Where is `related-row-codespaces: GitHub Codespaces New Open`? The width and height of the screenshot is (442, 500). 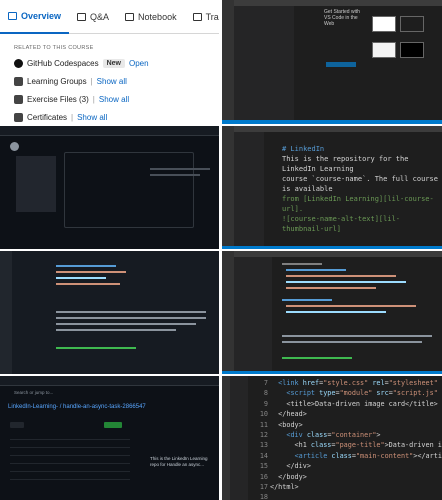
related-row-codespaces: GitHub Codespaces New Open is located at coordinates (116, 63).